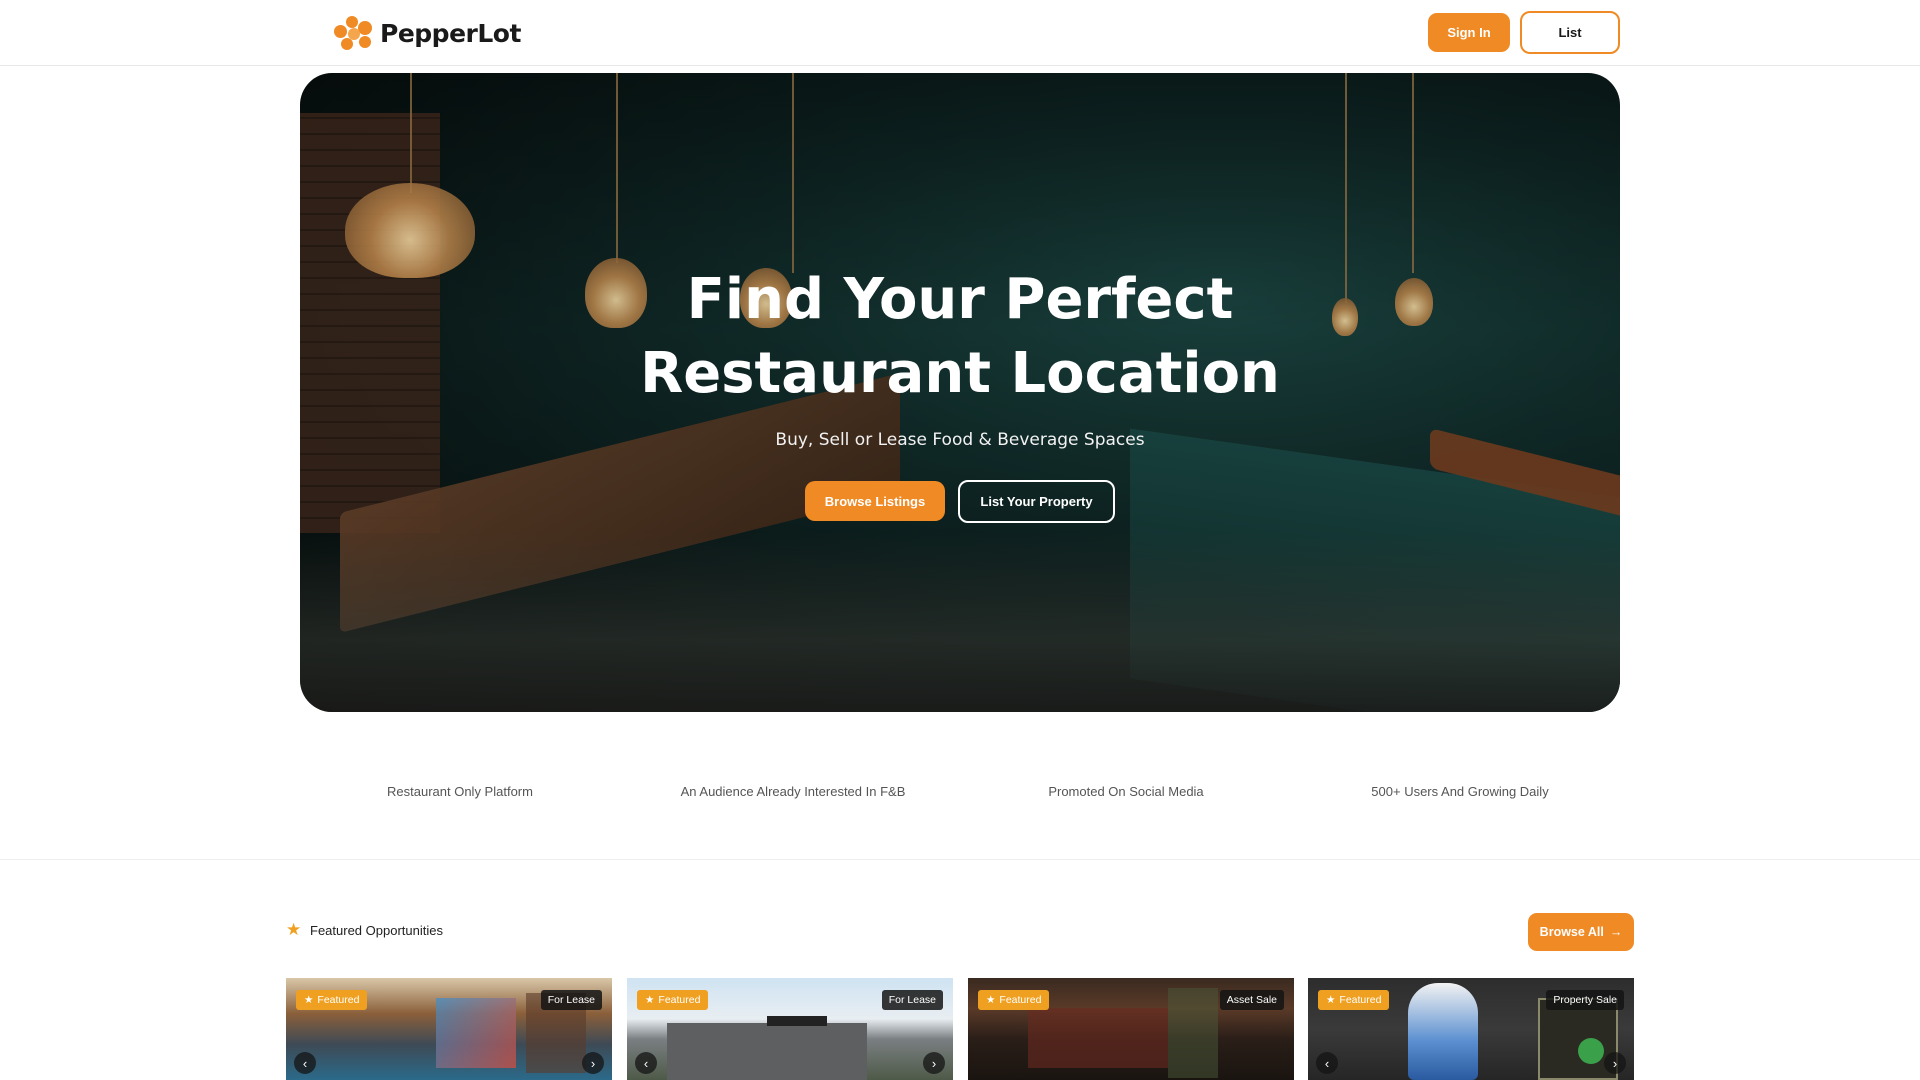  I want to click on listing-type-badge: Asset Sale, so click(1251, 1000).